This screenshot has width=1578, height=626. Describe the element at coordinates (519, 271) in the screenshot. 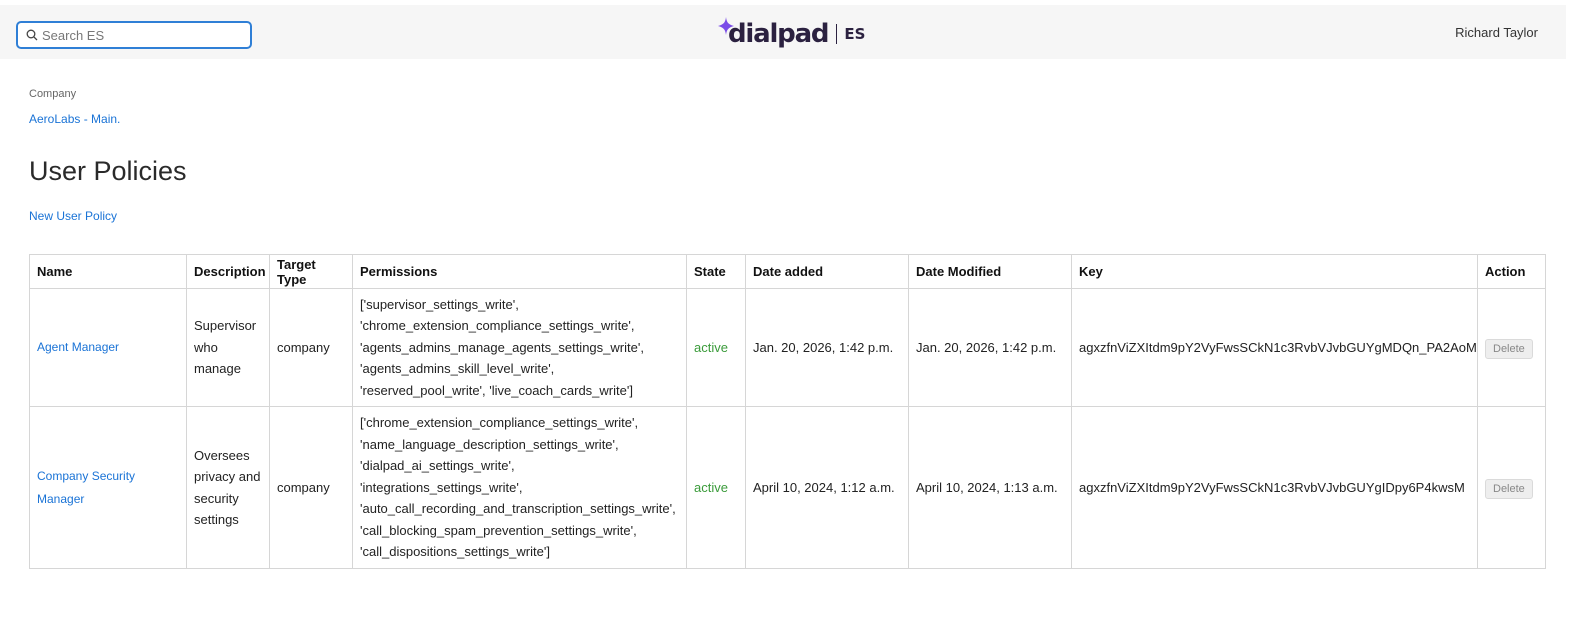

I see `column-header-permissions: Permissions` at that location.